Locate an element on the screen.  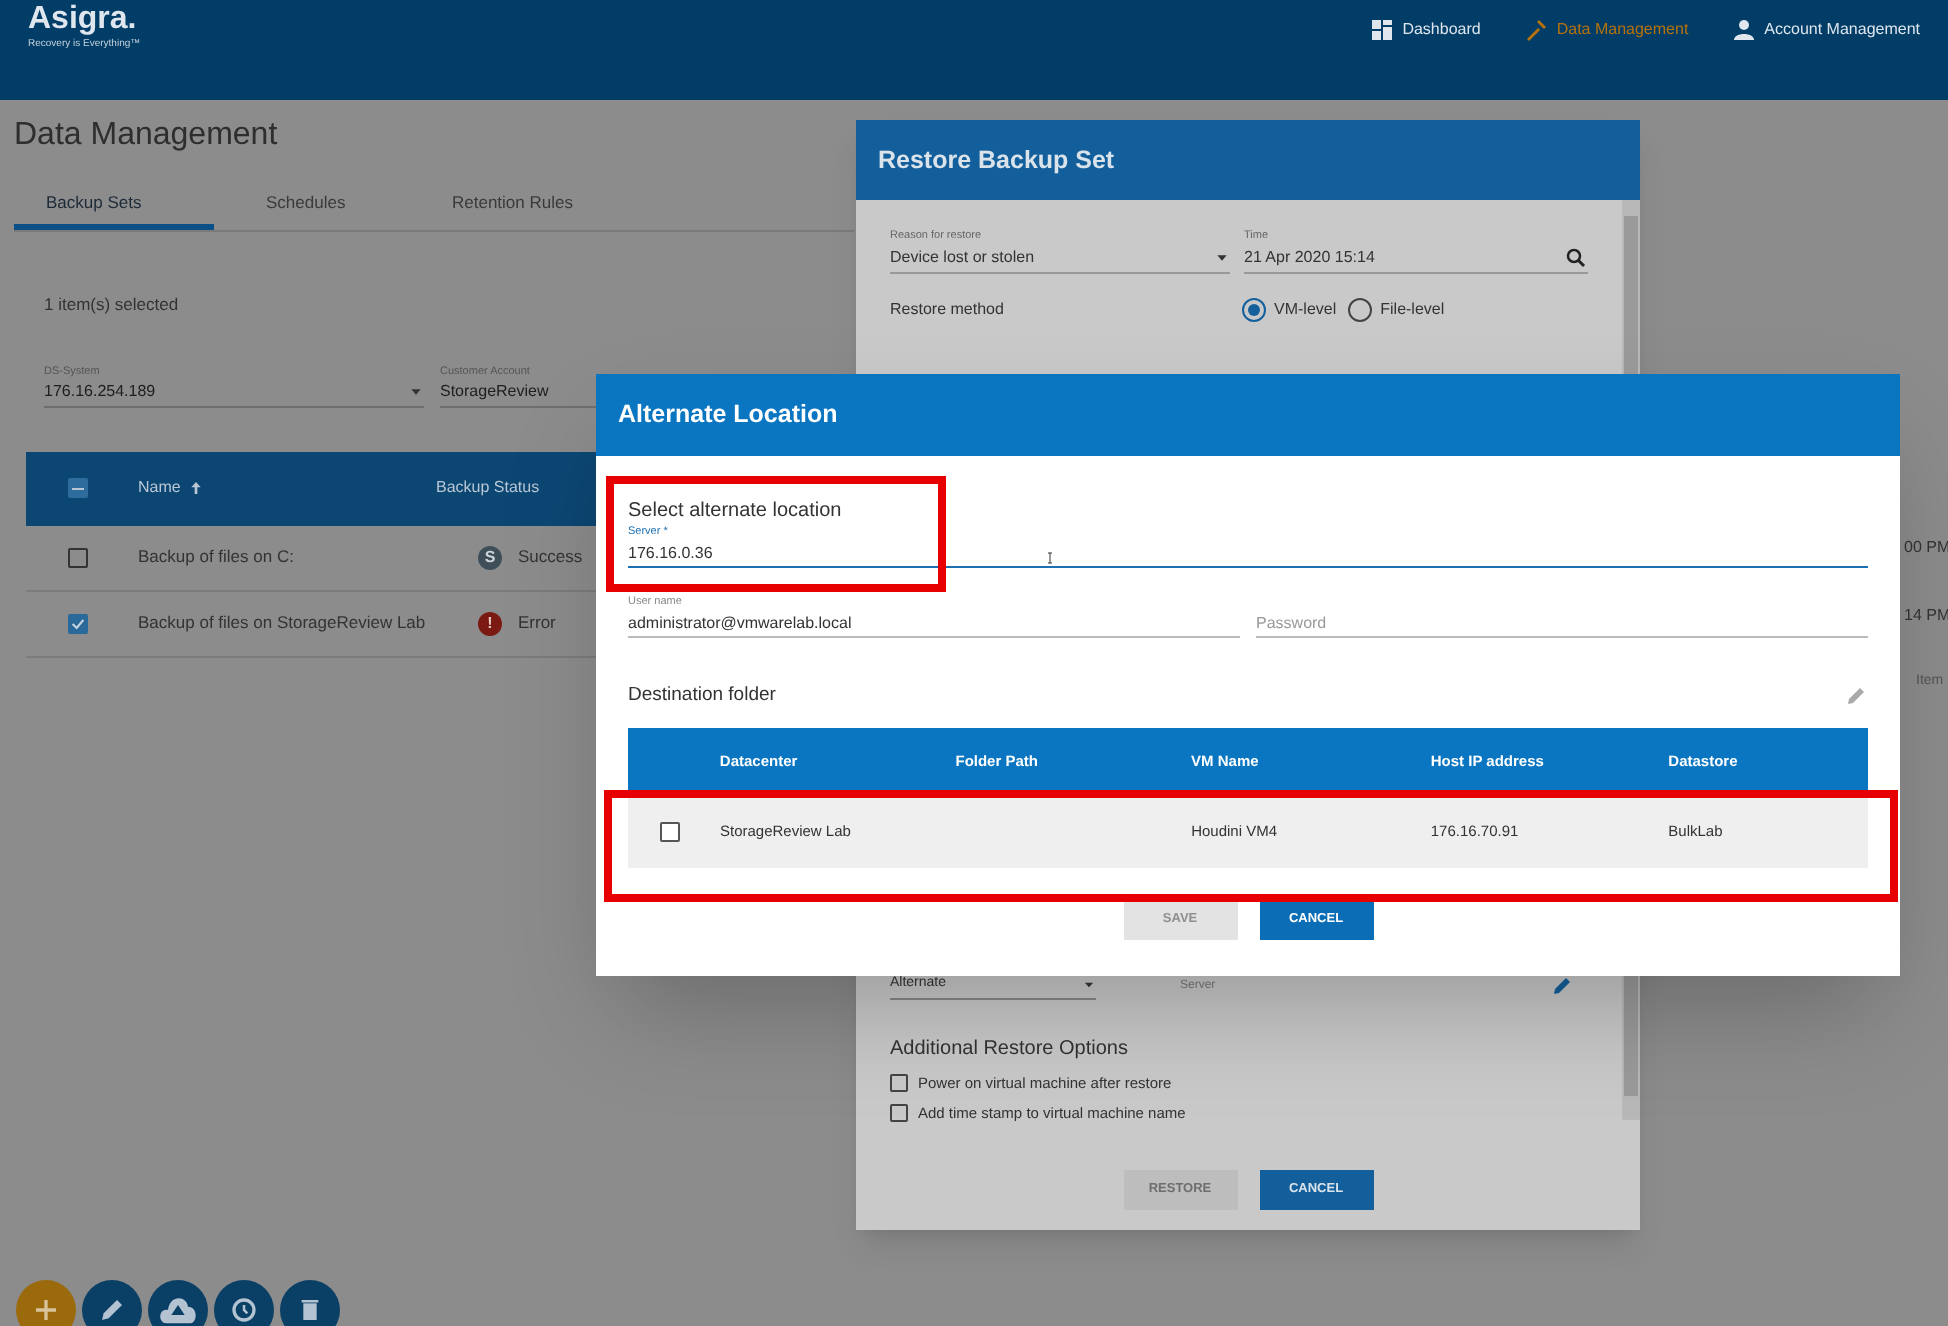
dropdown-icon is located at coordinates (1222, 258).